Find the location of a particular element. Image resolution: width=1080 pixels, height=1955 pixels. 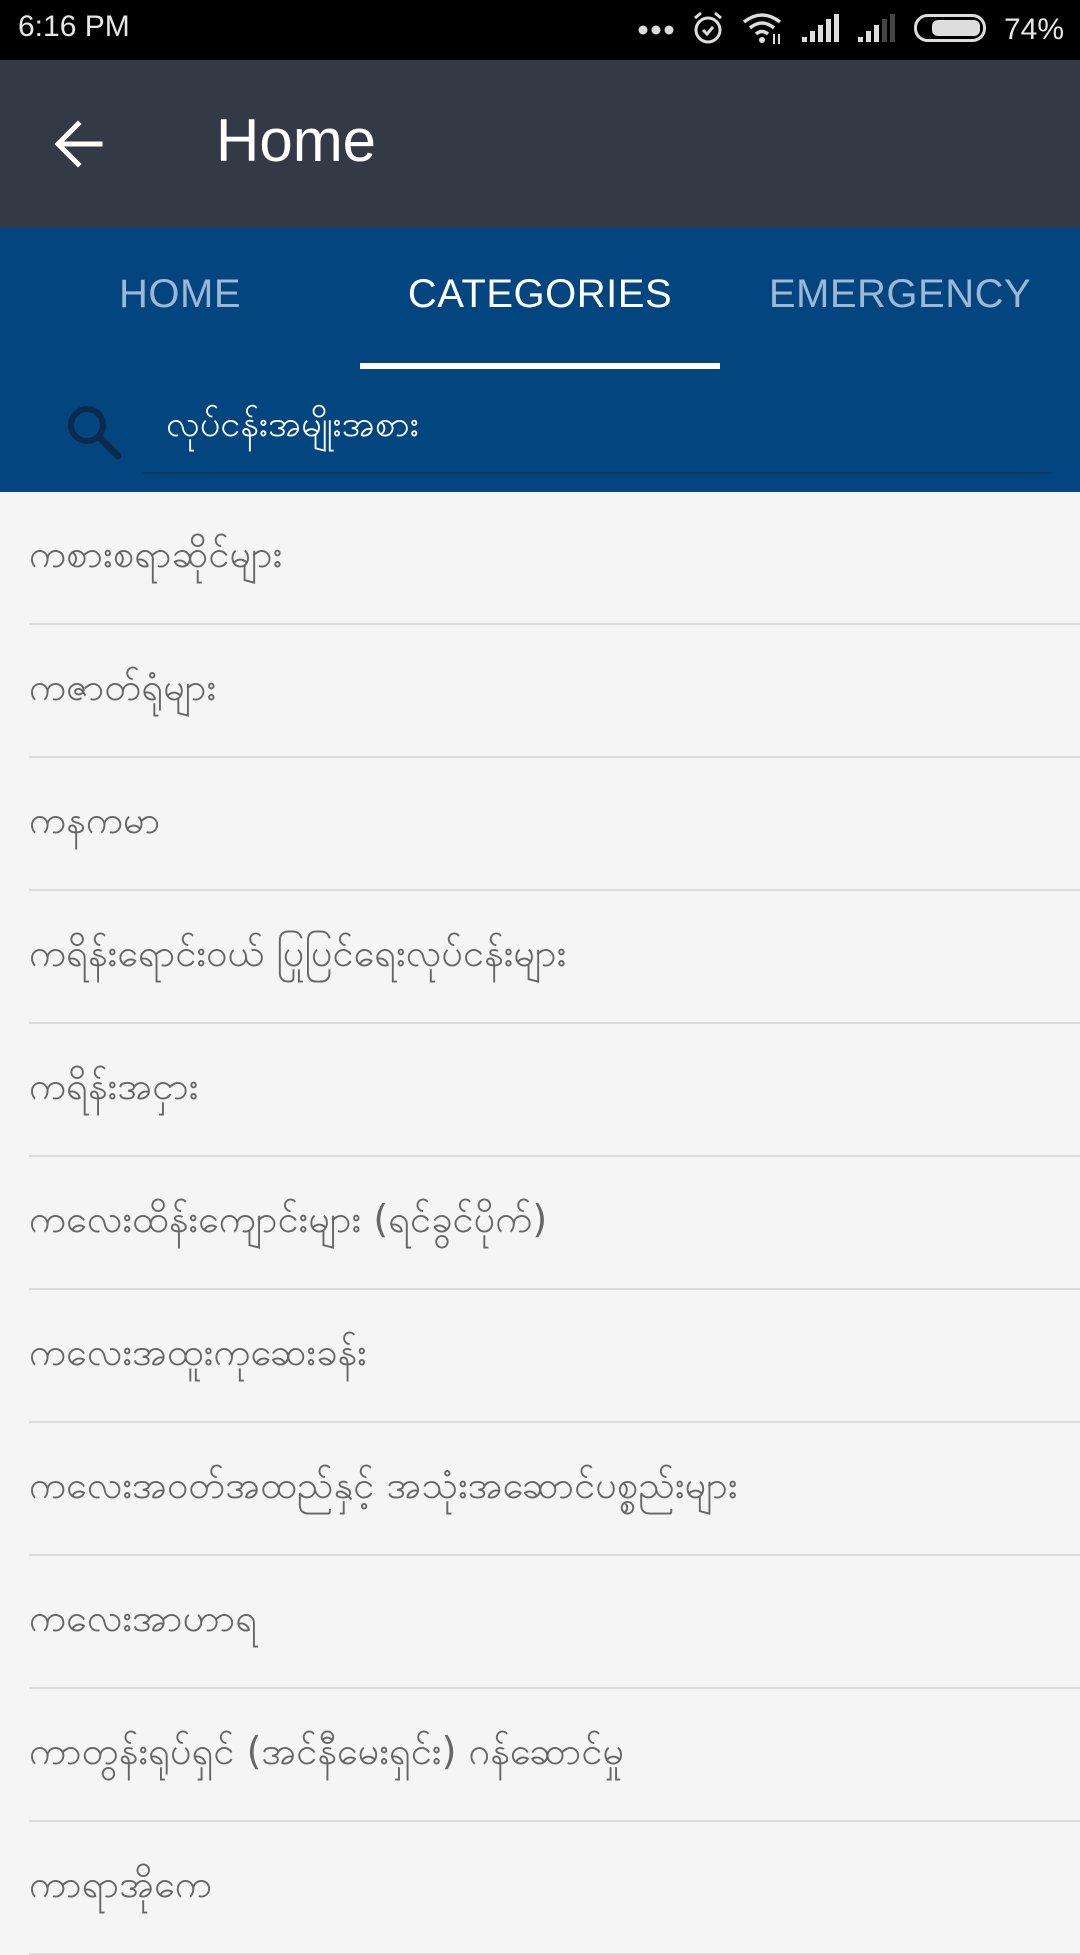

signal-icon is located at coordinates (820, 30).